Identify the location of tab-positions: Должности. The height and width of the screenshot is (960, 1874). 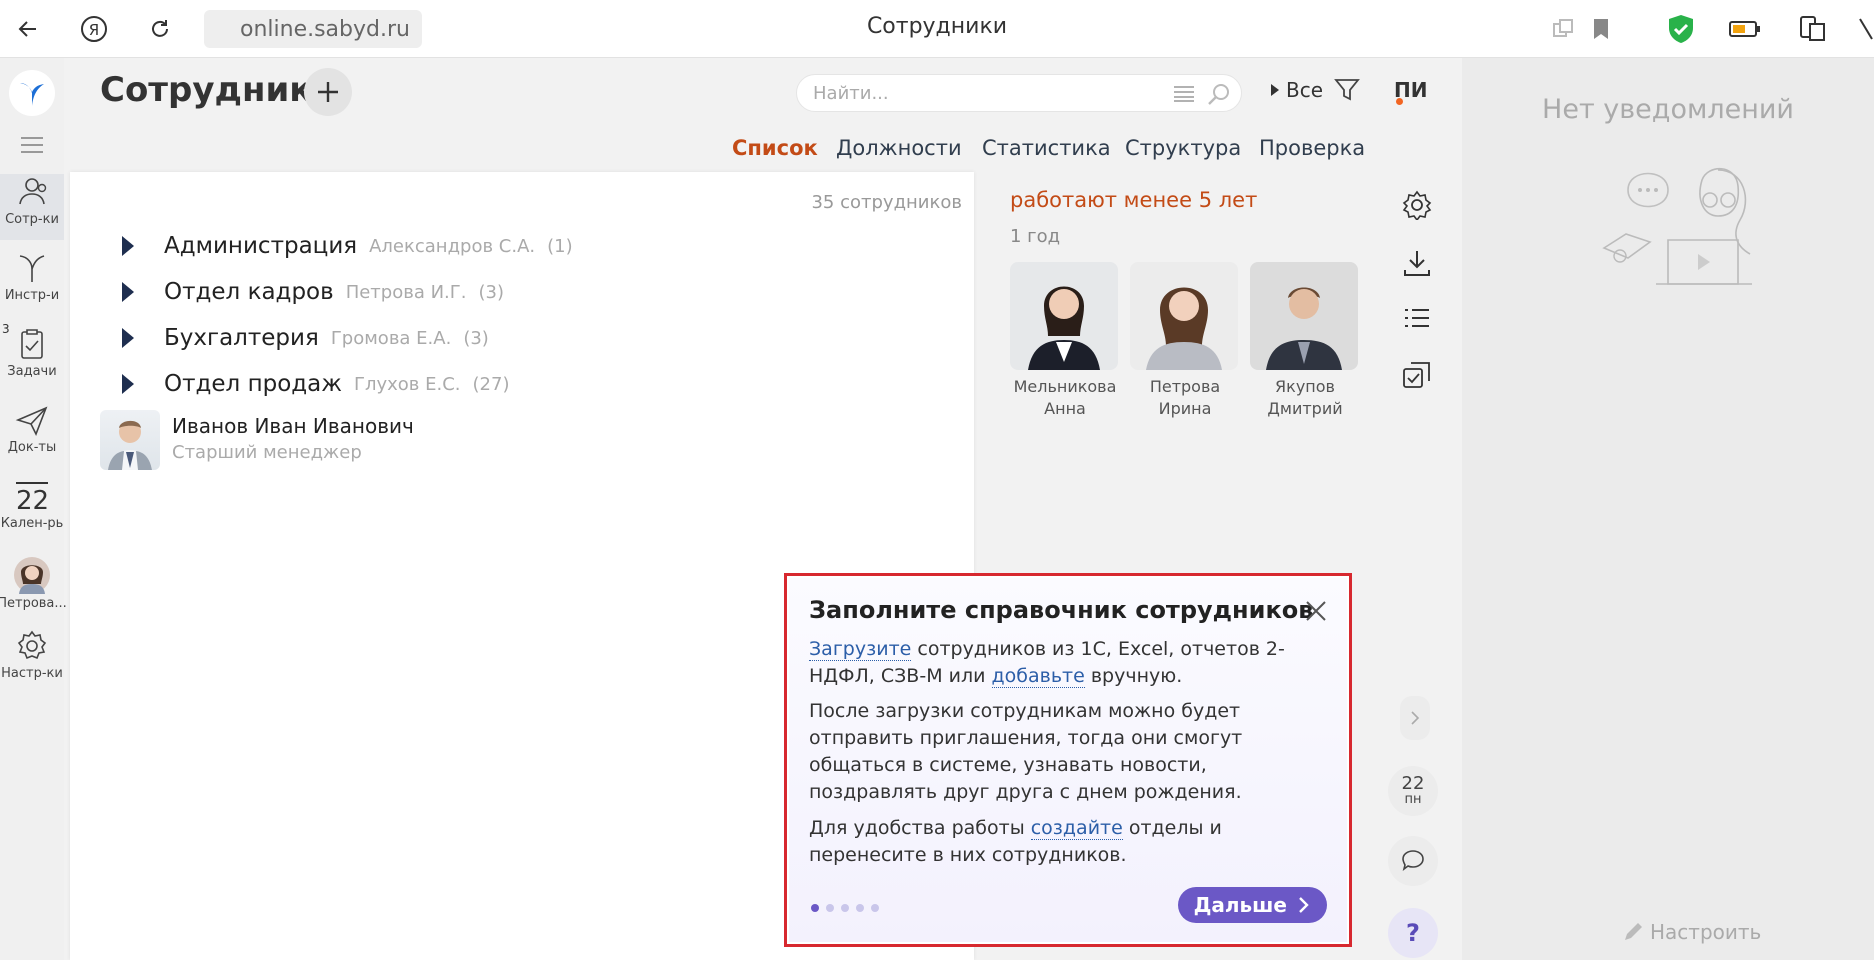
(899, 148).